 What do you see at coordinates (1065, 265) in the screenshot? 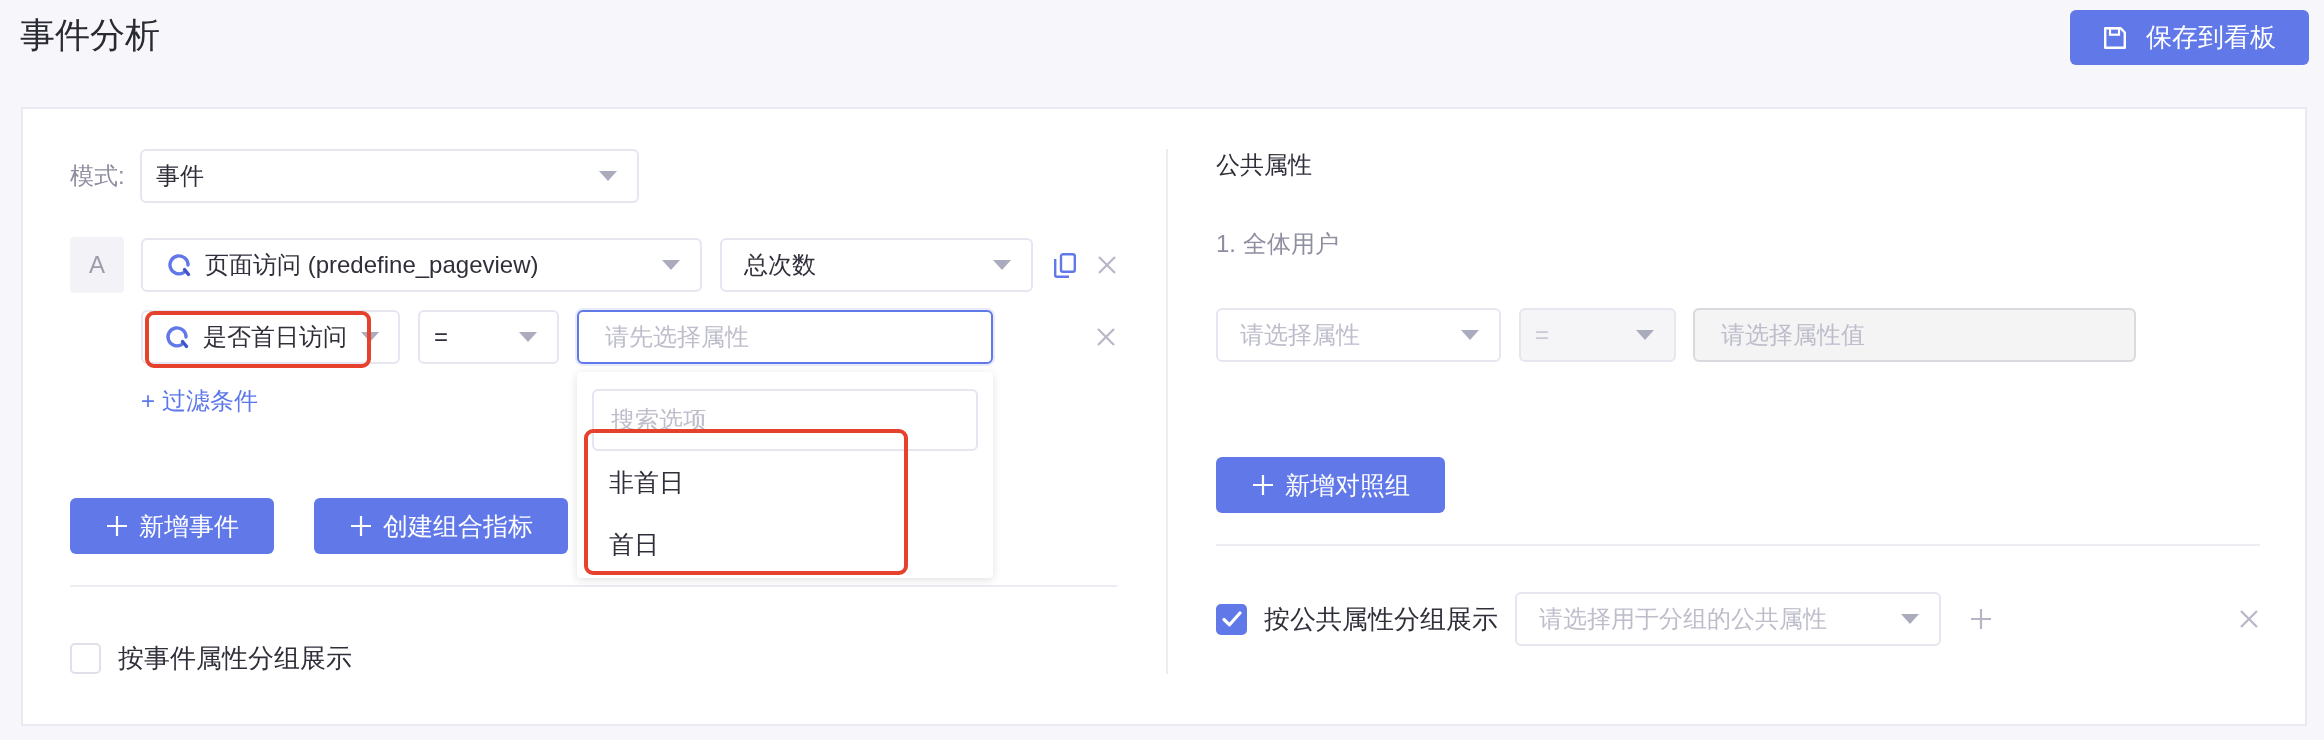
I see `copy-icon` at bounding box center [1065, 265].